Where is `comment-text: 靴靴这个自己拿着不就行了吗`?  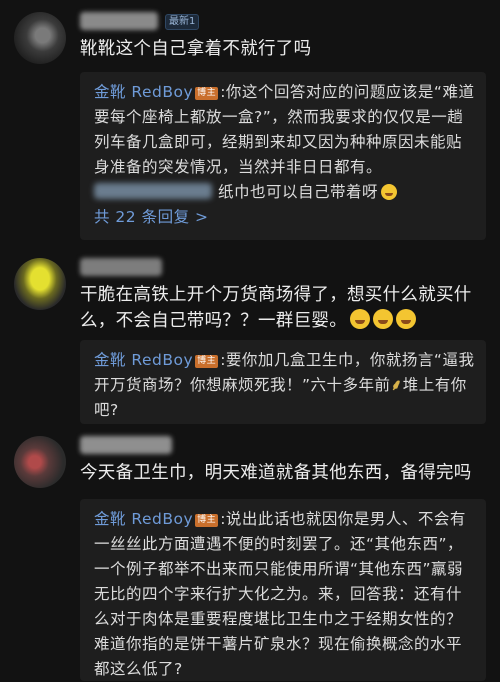
comment-text: 靴靴这个自己拿着不就行了吗 is located at coordinates (283, 49).